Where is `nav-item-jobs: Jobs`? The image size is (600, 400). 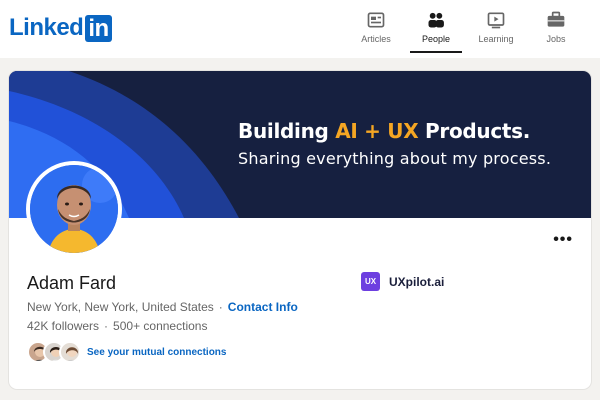
nav-item-jobs: Jobs is located at coordinates (556, 30).